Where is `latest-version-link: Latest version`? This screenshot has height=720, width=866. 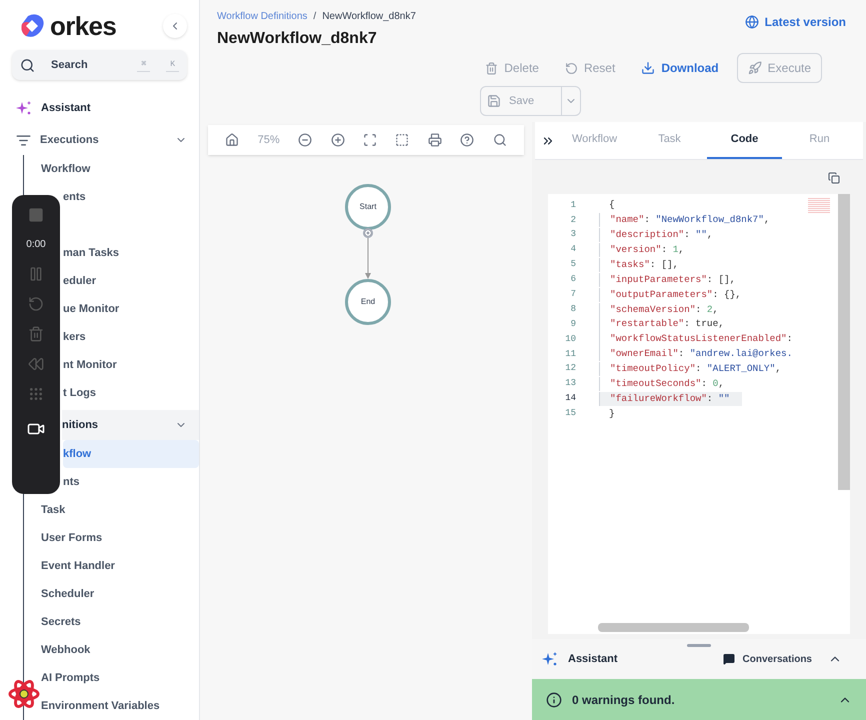 latest-version-link: Latest version is located at coordinates (795, 22).